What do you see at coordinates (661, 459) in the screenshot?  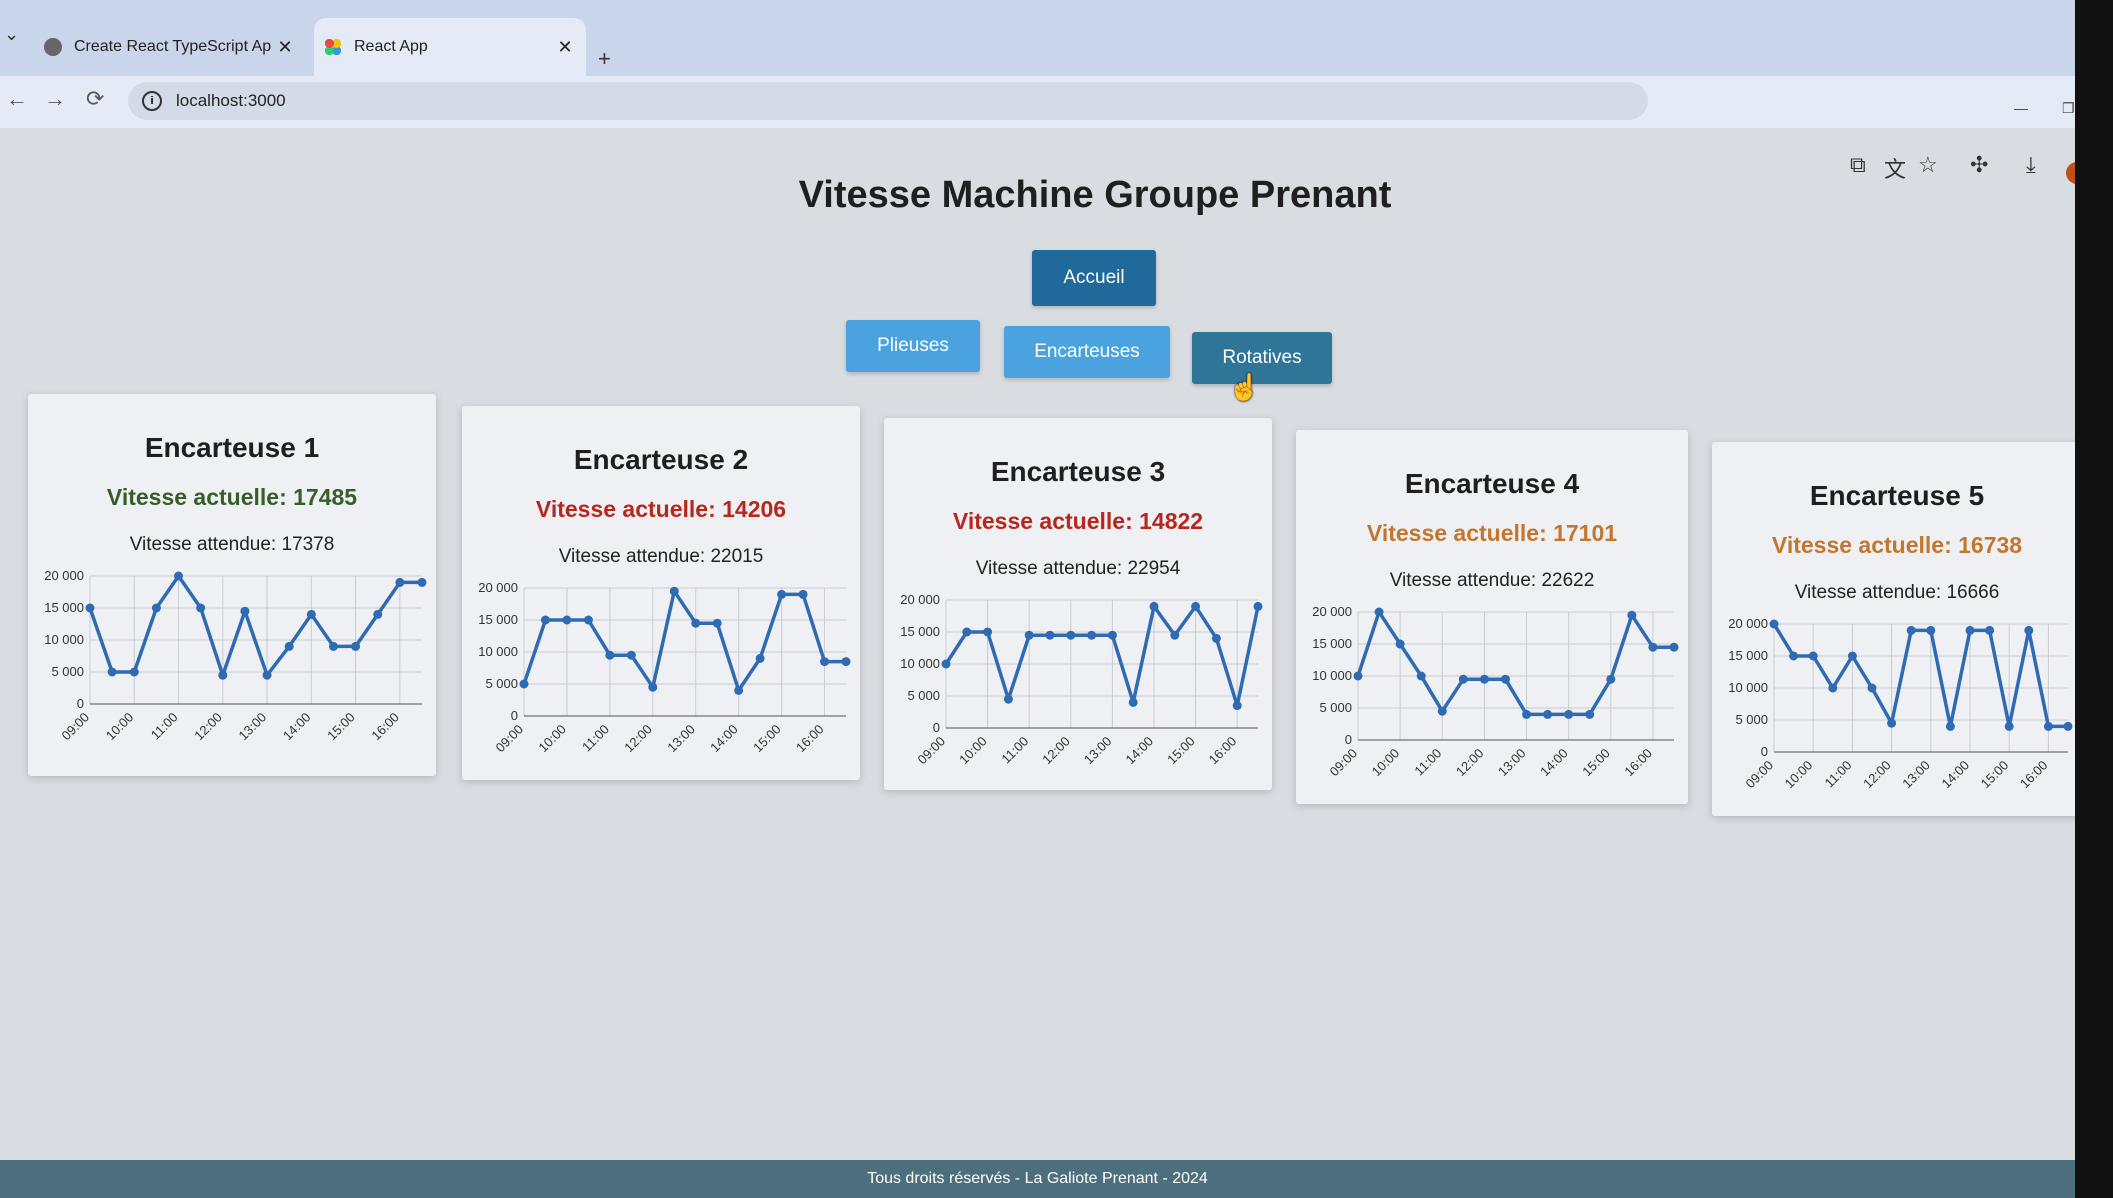 I see `machine-title: Encarteuse 2` at bounding box center [661, 459].